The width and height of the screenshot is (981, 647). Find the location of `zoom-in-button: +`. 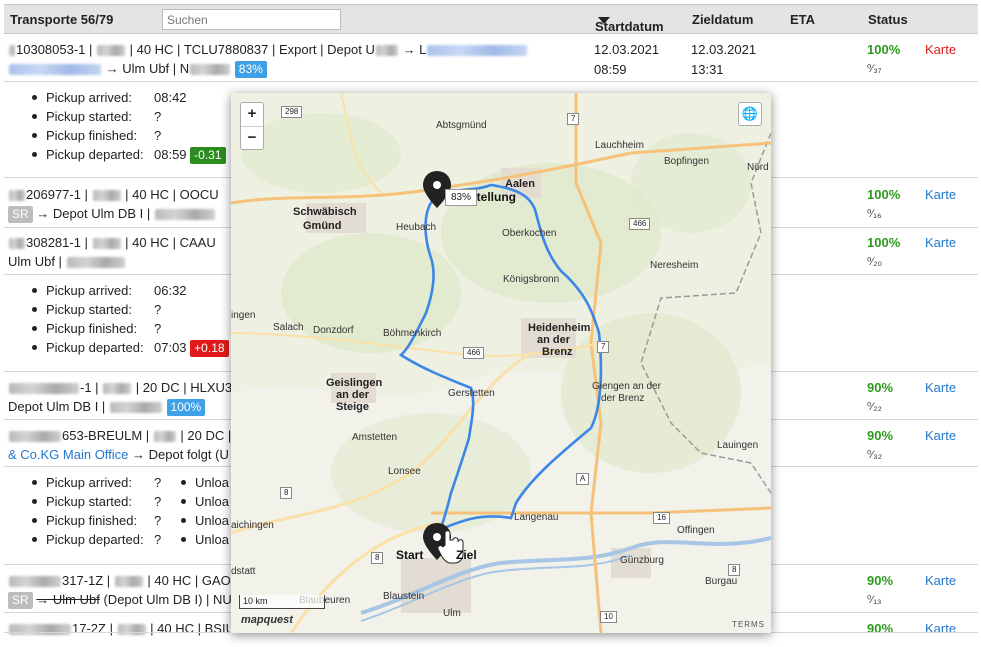

zoom-in-button: + is located at coordinates (252, 114).